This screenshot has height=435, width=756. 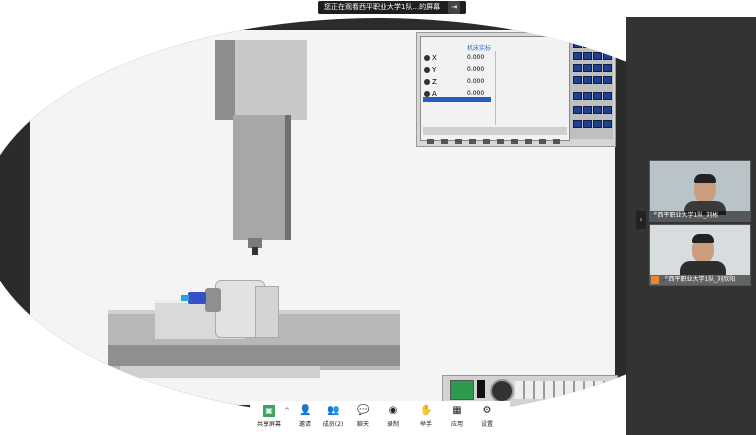 I want to click on spindle-head, so click(x=261, y=80).